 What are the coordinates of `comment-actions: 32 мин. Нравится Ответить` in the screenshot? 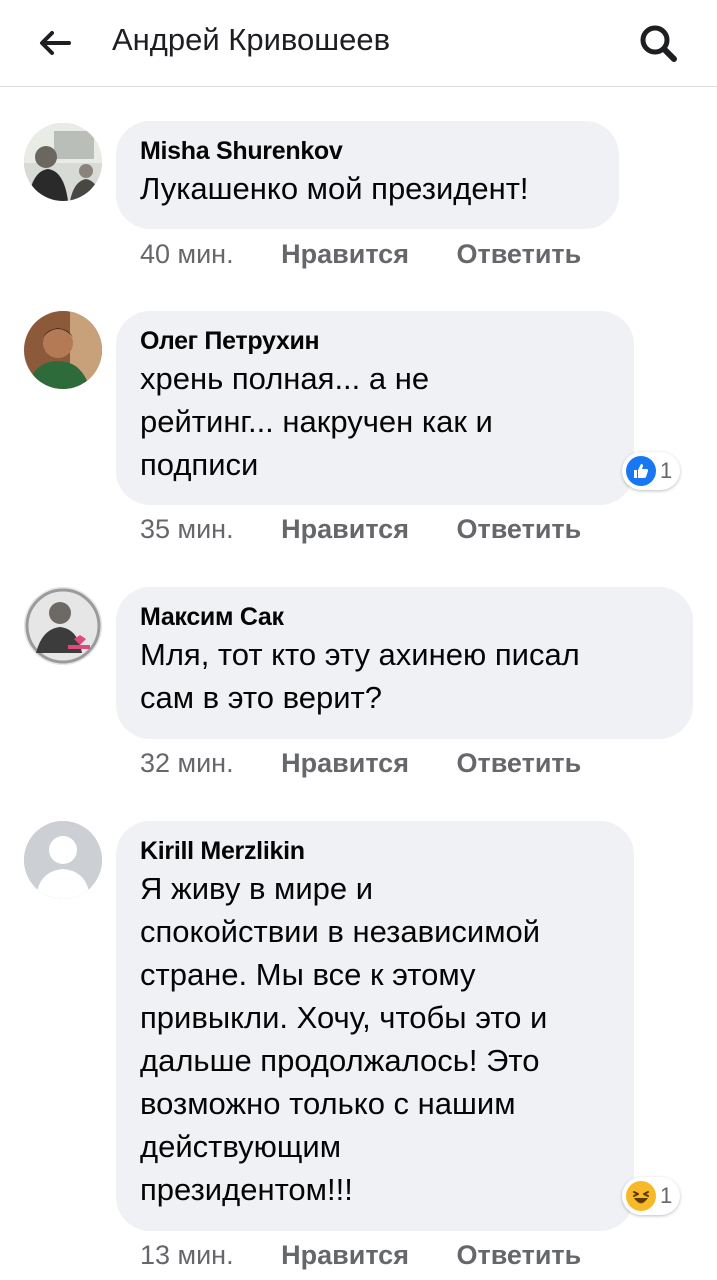 It's located at (360, 763).